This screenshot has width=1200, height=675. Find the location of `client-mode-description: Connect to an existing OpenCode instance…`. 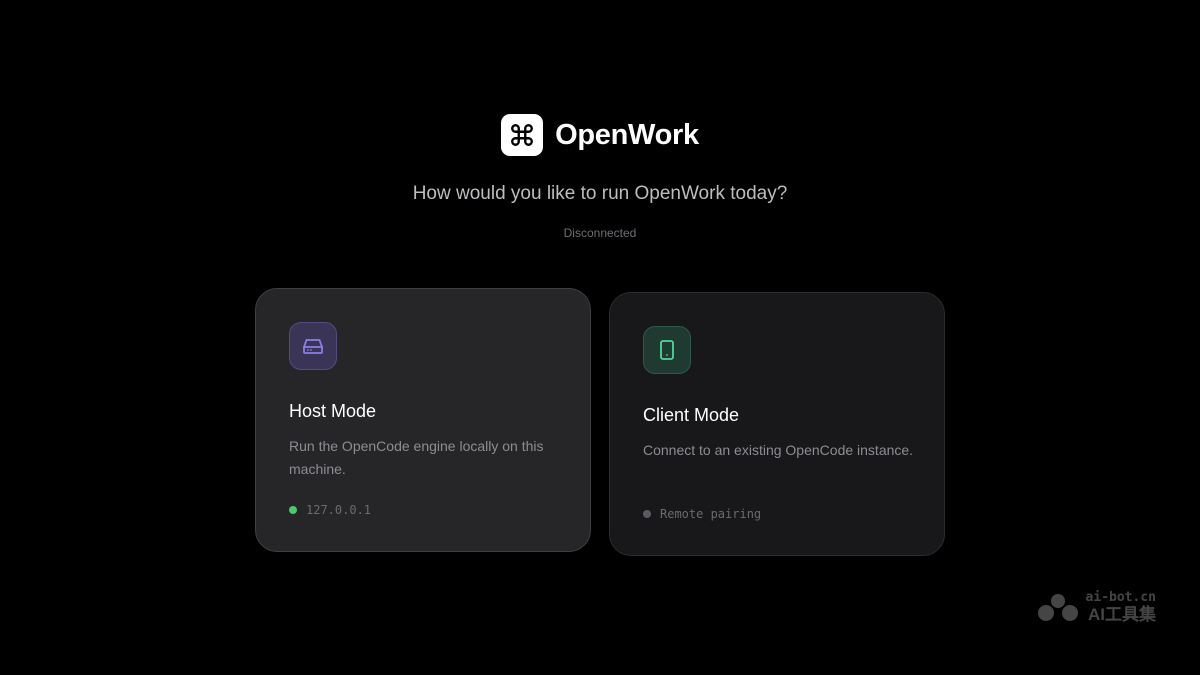

client-mode-description: Connect to an existing OpenCode instance… is located at coordinates (778, 450).